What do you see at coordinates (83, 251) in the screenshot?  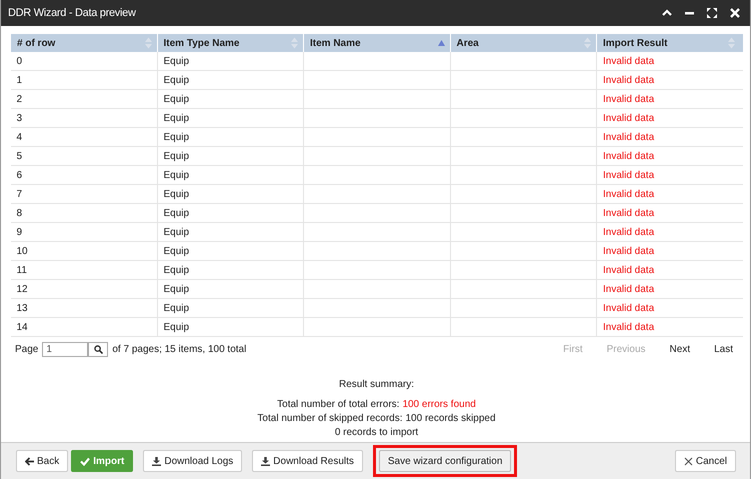 I see `table-cell: 10` at bounding box center [83, 251].